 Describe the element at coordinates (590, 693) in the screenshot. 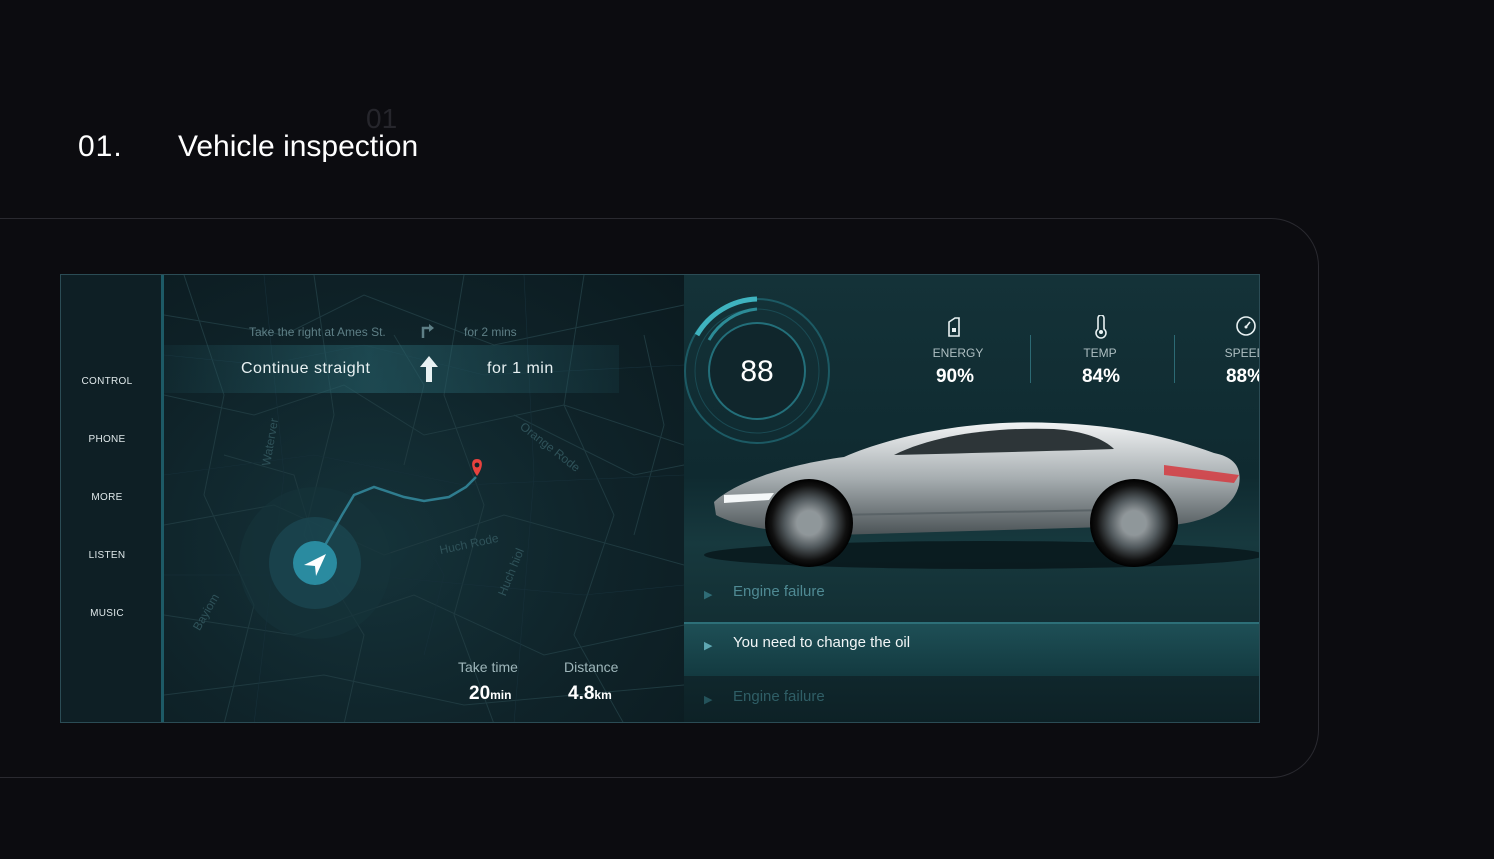

I see `distance-value: 4.8km` at that location.